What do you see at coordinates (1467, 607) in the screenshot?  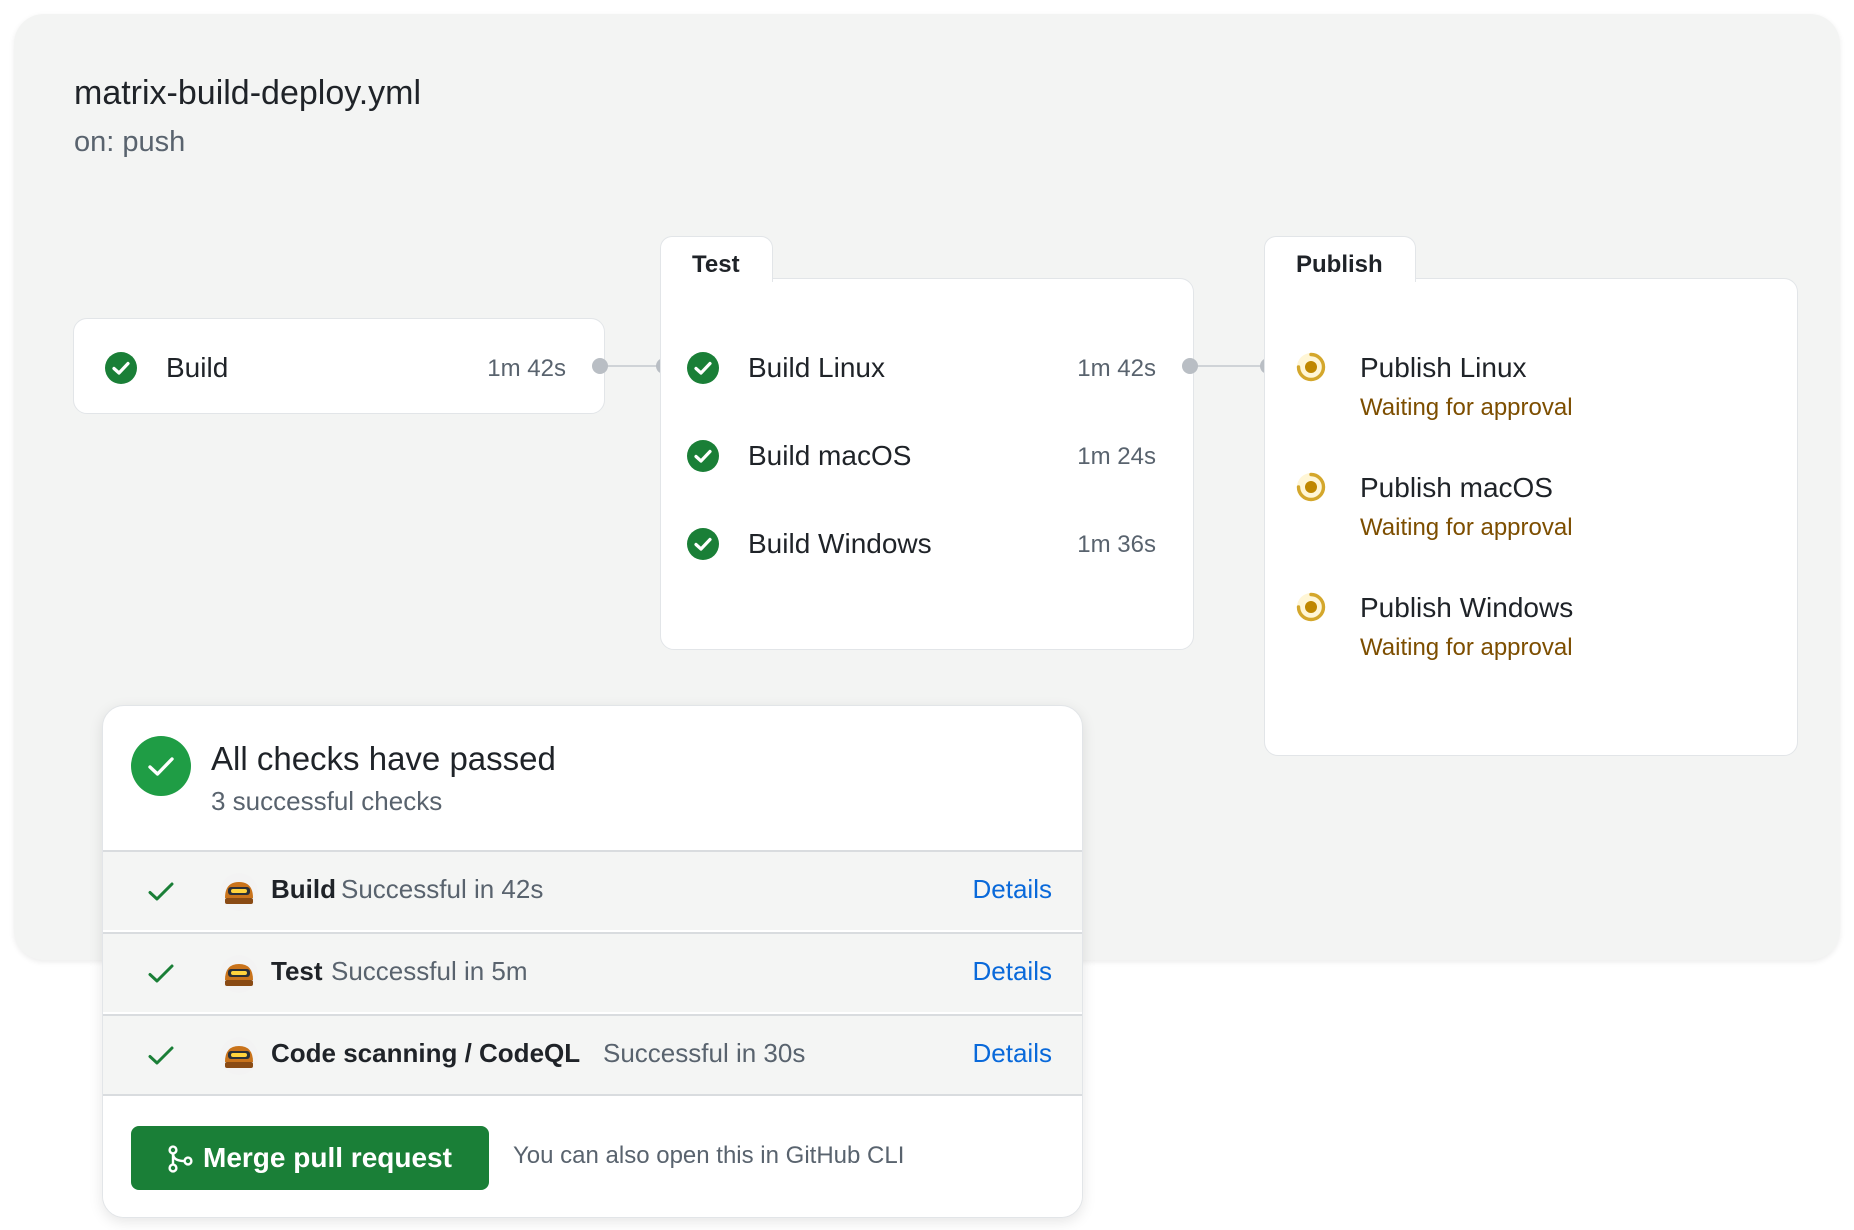 I see `job-name: Publish Windows` at bounding box center [1467, 607].